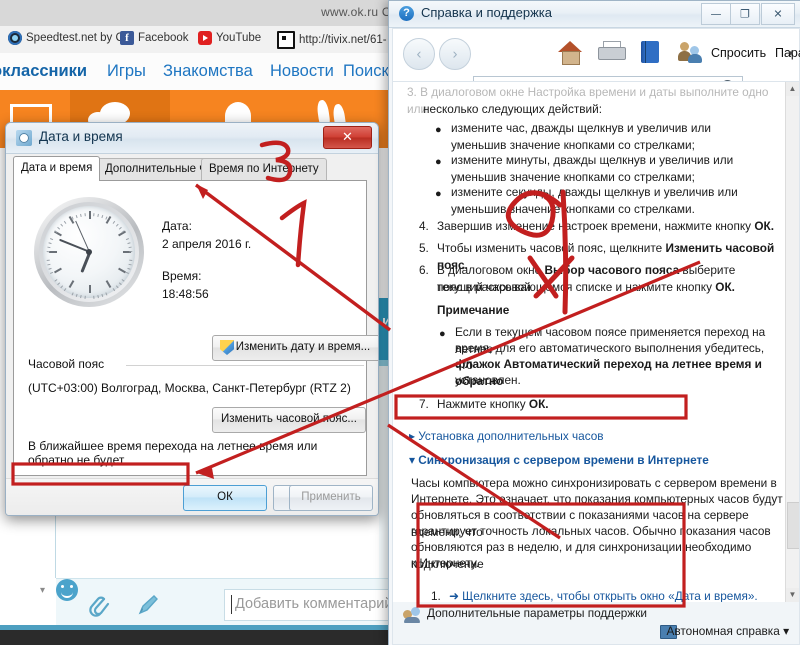  Describe the element at coordinates (57, 168) in the screenshot. I see `tab-date-time: Дата и время` at that location.